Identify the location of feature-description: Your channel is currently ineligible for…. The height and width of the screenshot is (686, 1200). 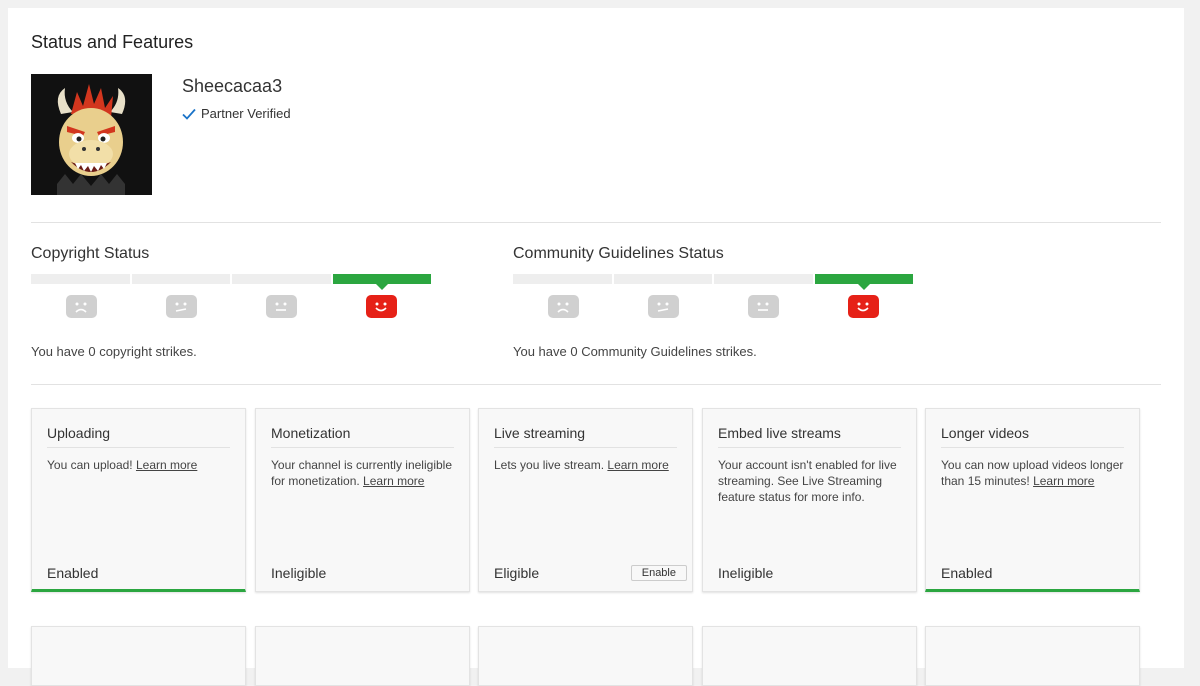
(364, 473).